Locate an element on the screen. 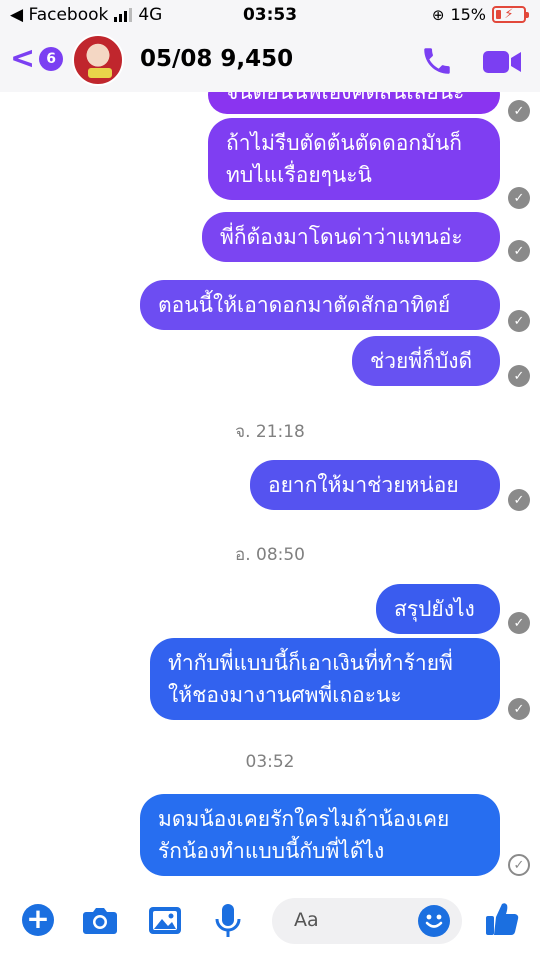 Image resolution: width=540 pixels, height=960 pixels. microphone-icon is located at coordinates (228, 921).